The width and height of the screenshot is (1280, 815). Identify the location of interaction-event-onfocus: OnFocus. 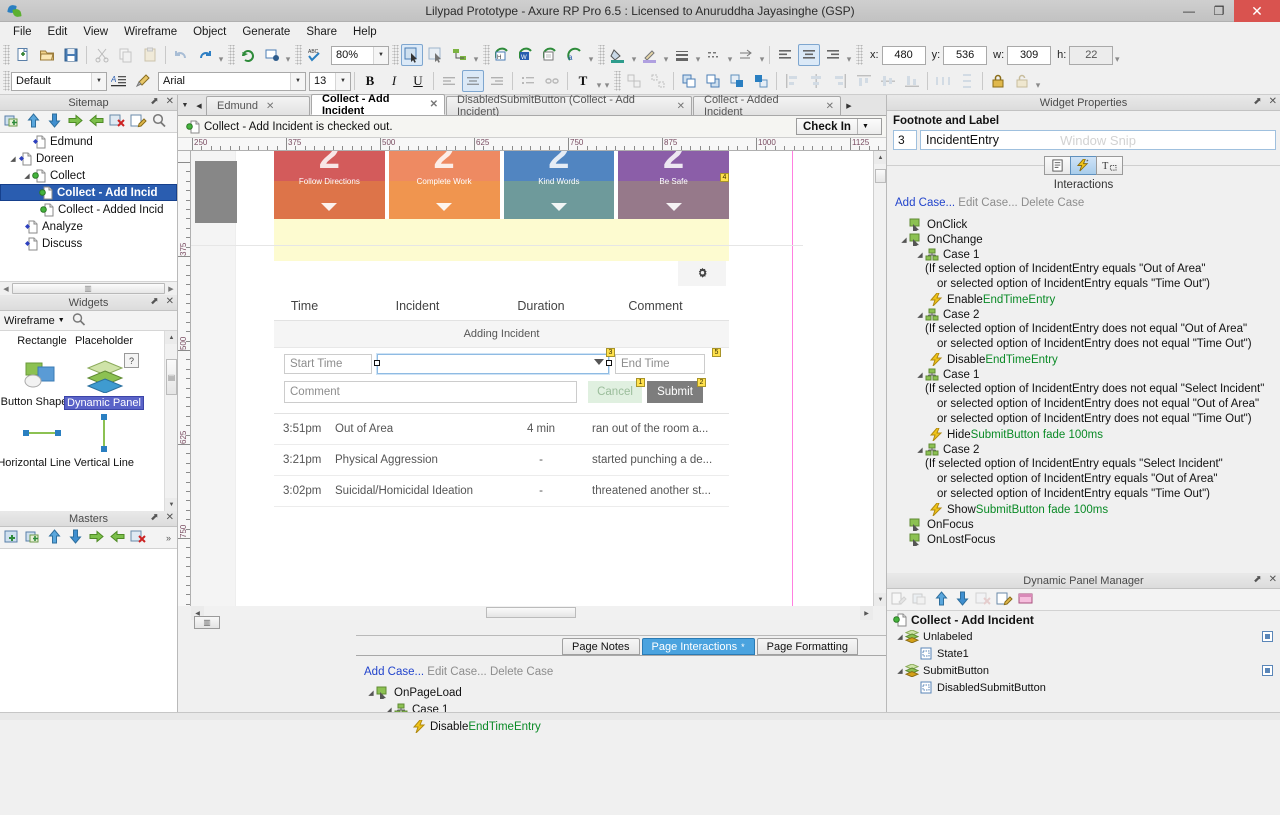
(1087, 525).